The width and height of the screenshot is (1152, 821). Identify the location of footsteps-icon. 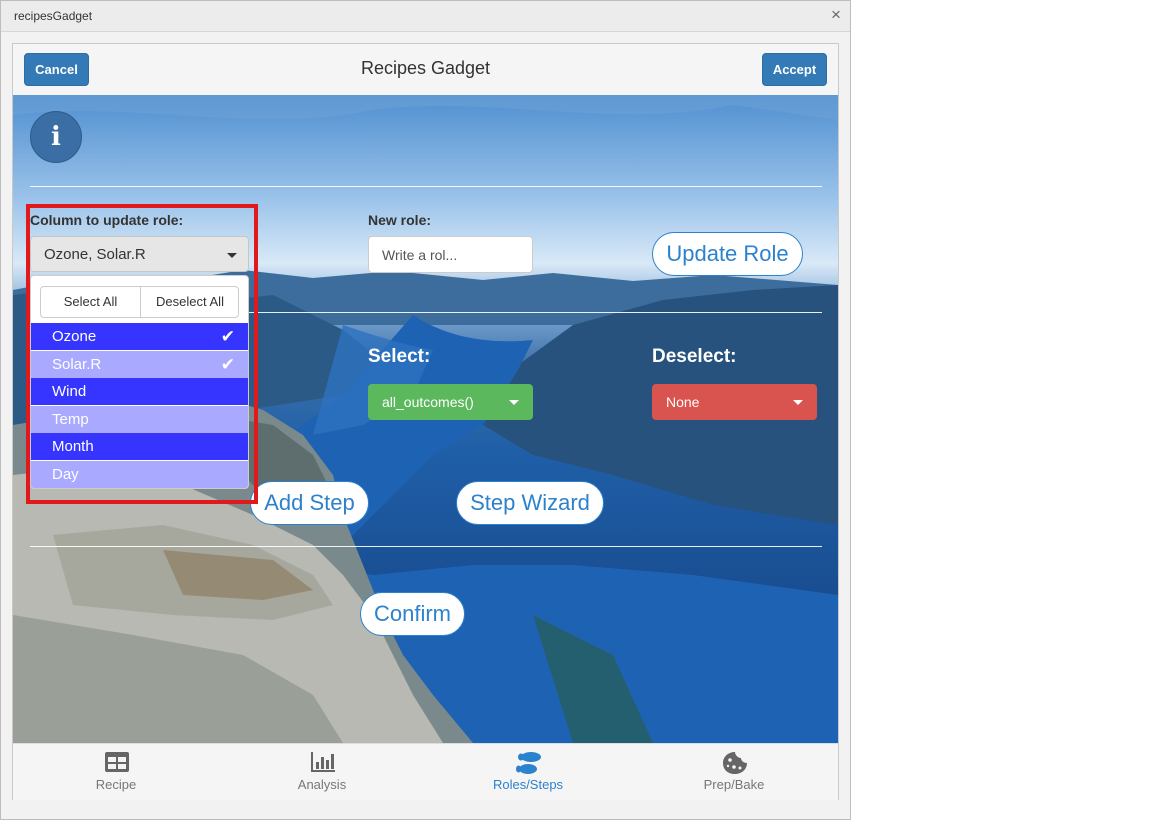
(528, 763).